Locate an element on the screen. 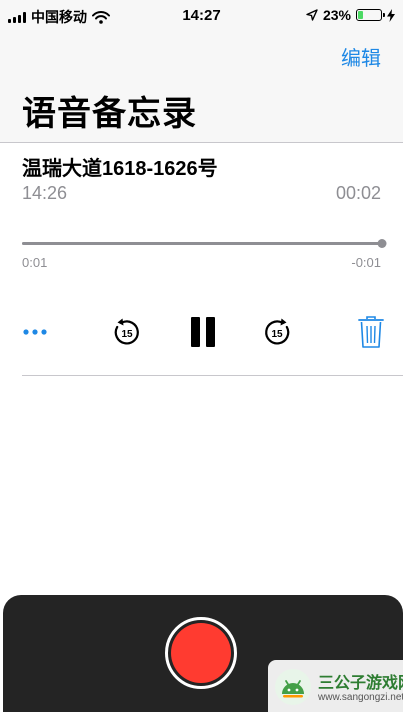 This screenshot has width=403, height=712. rewind-15-icon: 15 is located at coordinates (126, 331).